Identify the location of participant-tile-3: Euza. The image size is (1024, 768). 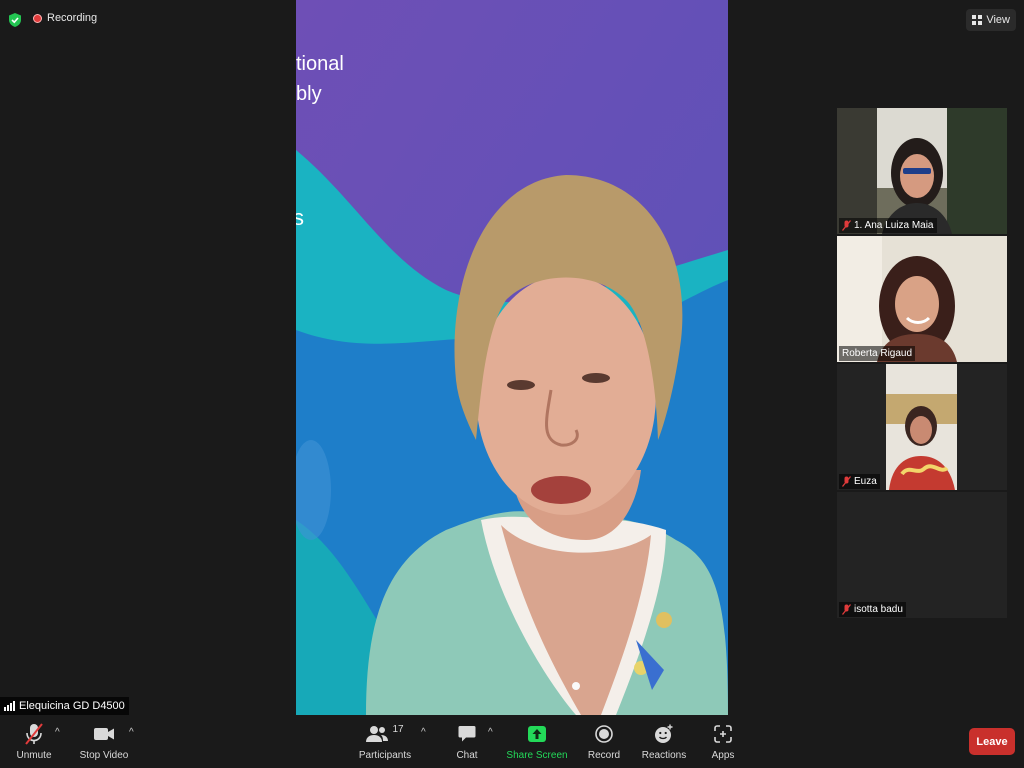
(922, 427).